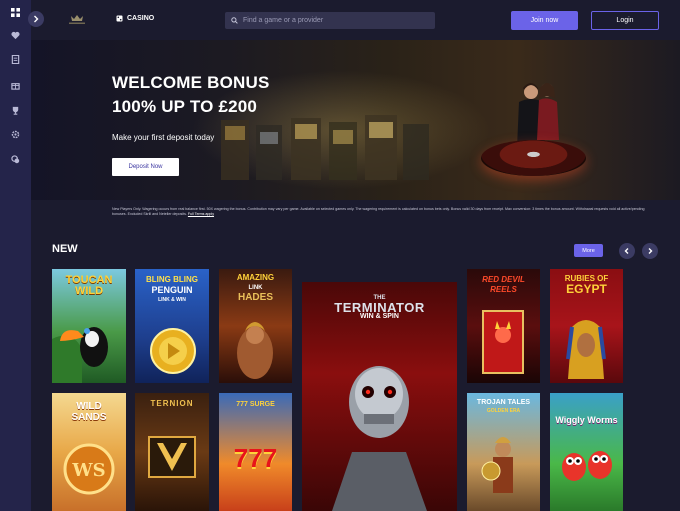 The height and width of the screenshot is (511, 680). I want to click on gift-icon, so click(15, 85).